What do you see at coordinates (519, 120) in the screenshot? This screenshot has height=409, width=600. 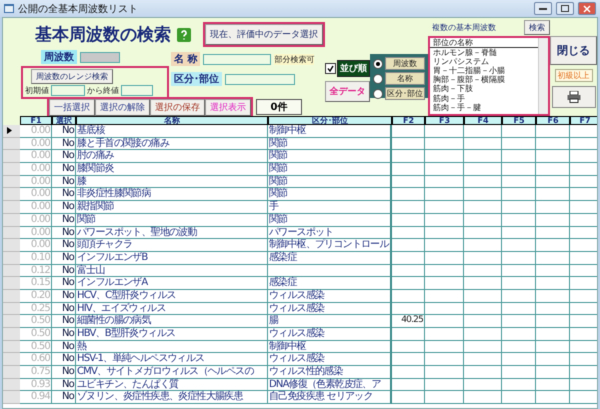 I see `column-header: F5` at bounding box center [519, 120].